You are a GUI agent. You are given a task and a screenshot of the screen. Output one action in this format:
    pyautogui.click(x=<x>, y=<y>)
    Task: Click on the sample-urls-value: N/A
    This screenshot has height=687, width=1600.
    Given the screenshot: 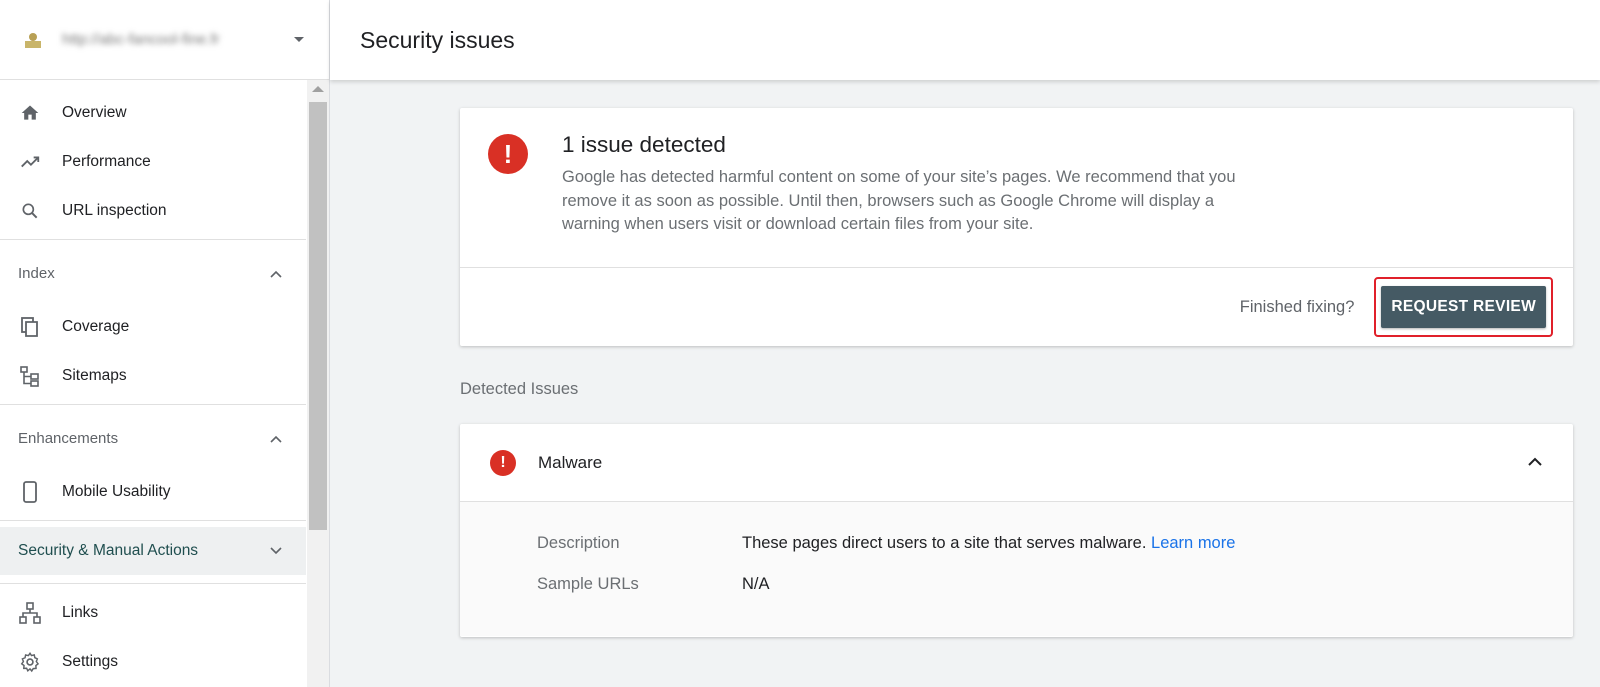 What is the action you would take?
    pyautogui.click(x=756, y=584)
    